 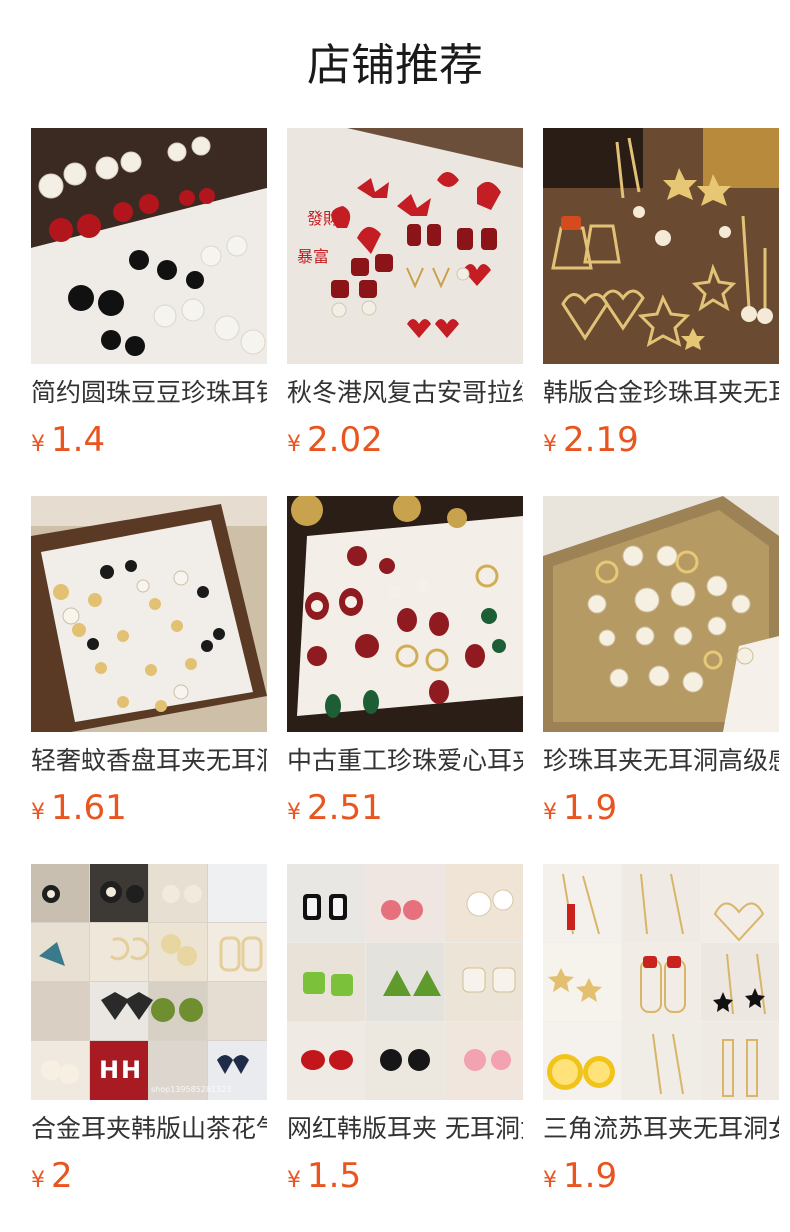 What do you see at coordinates (313, 256) in the screenshot?
I see `svg-text: 暴富` at bounding box center [313, 256].